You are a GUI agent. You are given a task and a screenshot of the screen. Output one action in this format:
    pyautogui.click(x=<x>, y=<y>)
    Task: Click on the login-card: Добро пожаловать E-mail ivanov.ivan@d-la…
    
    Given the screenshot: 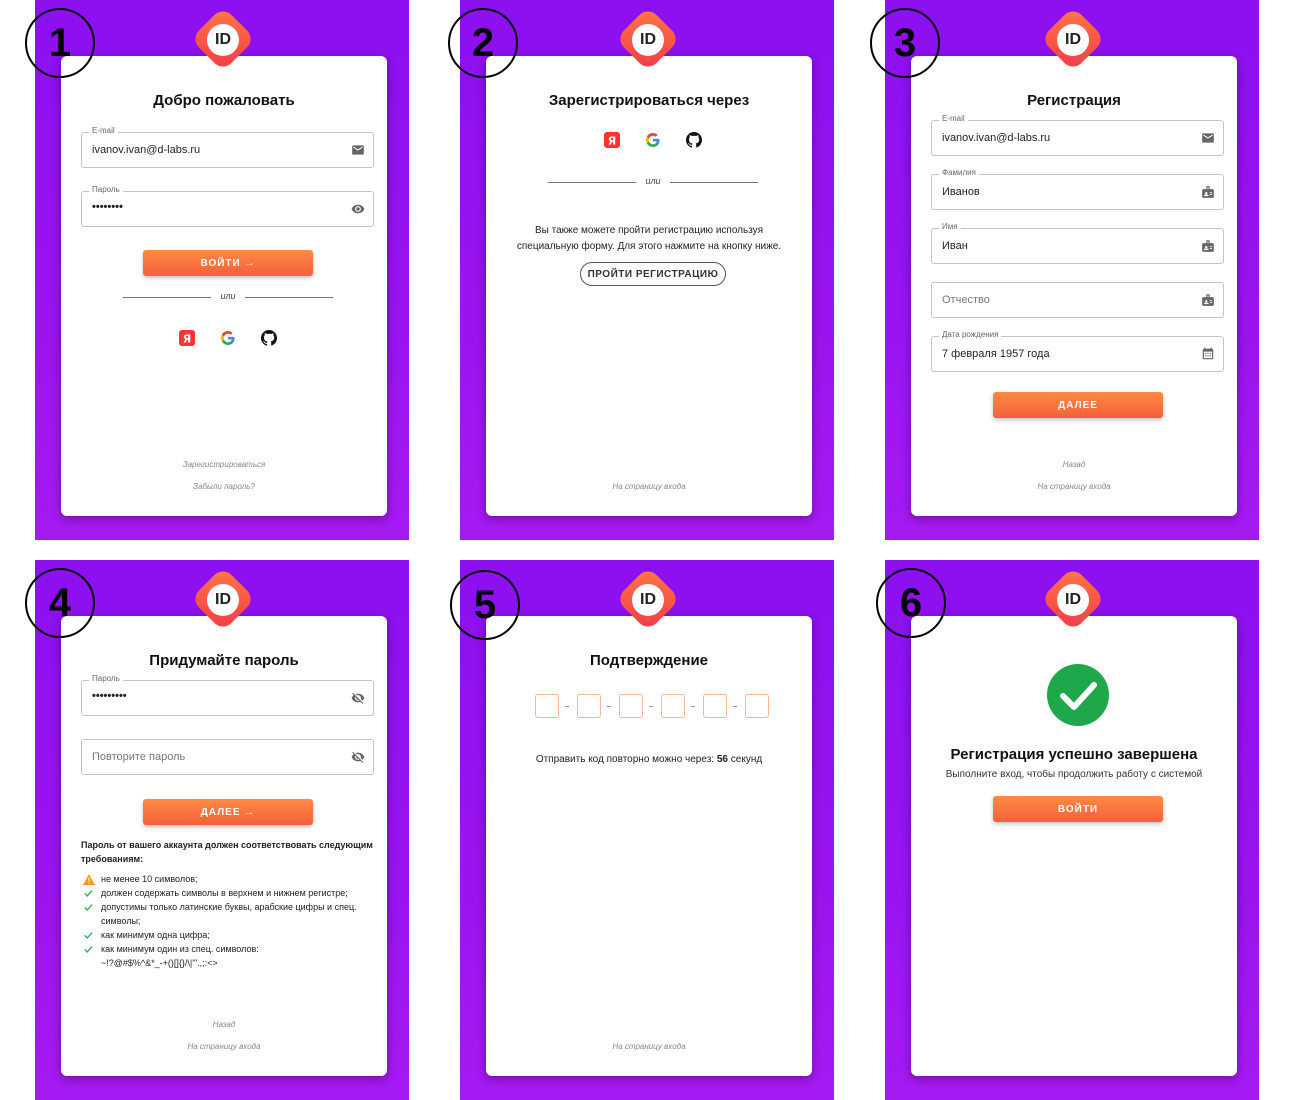 What is the action you would take?
    pyautogui.click(x=224, y=286)
    